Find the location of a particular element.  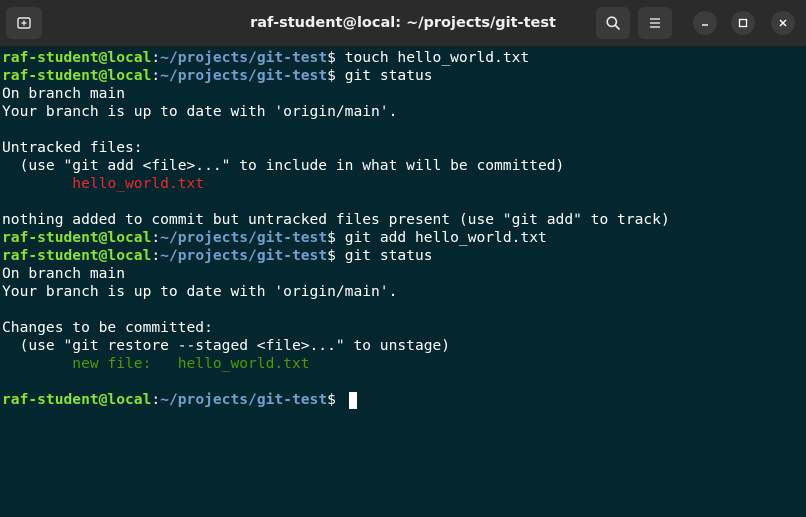

scrollbar is located at coordinates (802, 282).